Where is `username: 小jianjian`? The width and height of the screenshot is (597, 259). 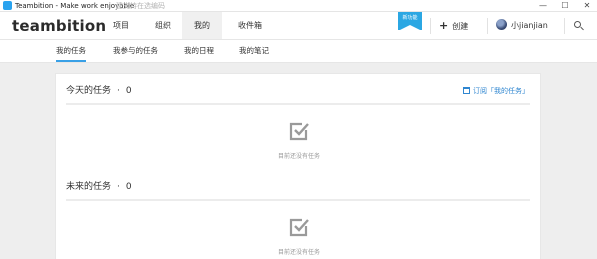
username: 小jianjian is located at coordinates (529, 25).